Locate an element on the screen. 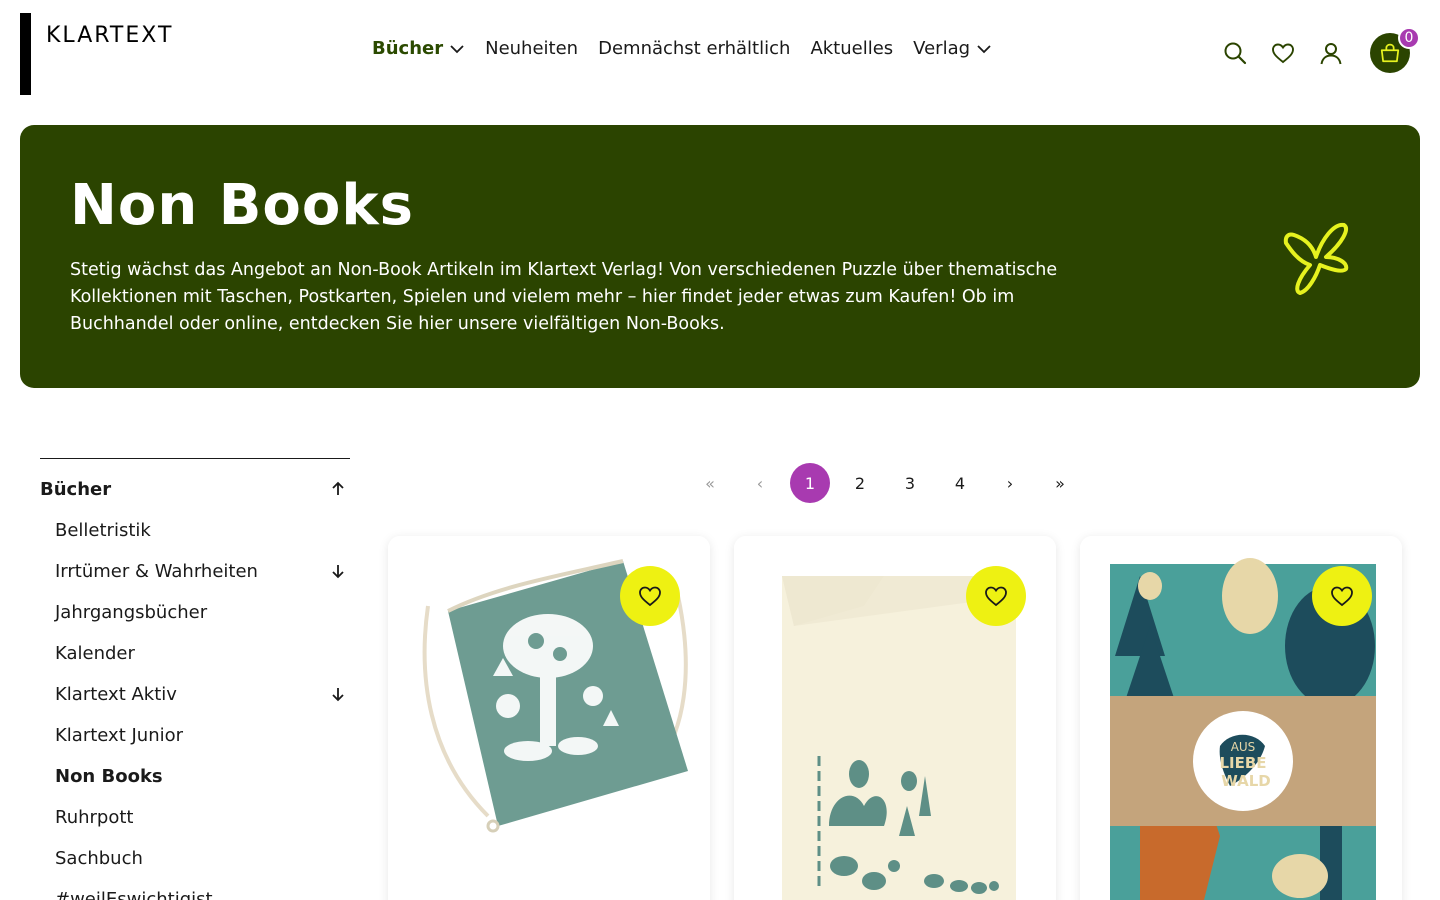  pagination-page-1: 1 is located at coordinates (810, 483).